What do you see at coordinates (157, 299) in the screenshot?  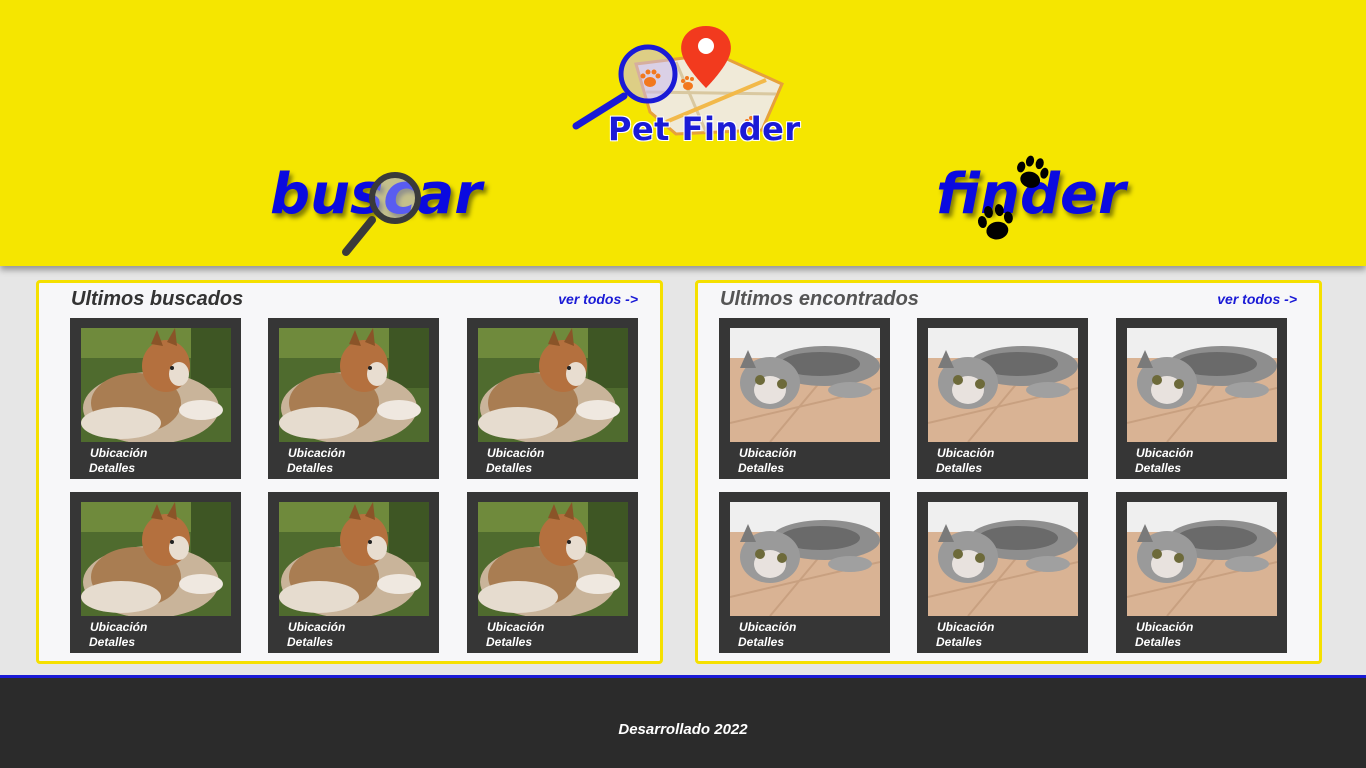 I see `panel-title: Ultimos buscados` at bounding box center [157, 299].